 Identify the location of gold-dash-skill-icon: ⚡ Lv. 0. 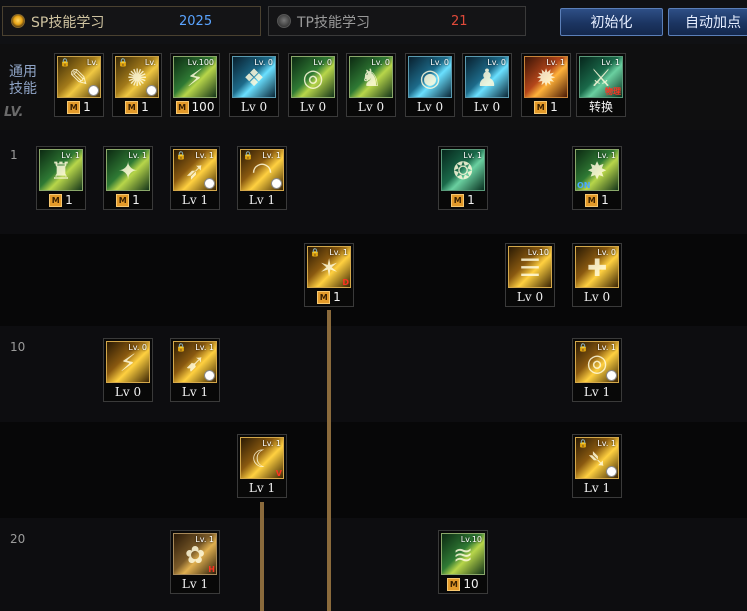
(128, 362).